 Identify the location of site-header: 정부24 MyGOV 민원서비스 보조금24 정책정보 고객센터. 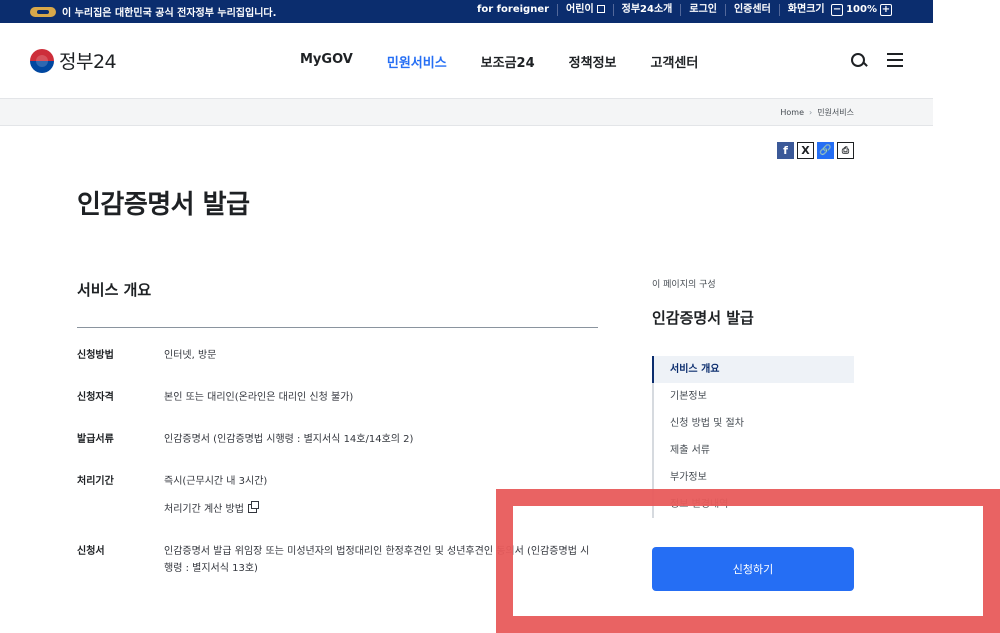
(466, 61).